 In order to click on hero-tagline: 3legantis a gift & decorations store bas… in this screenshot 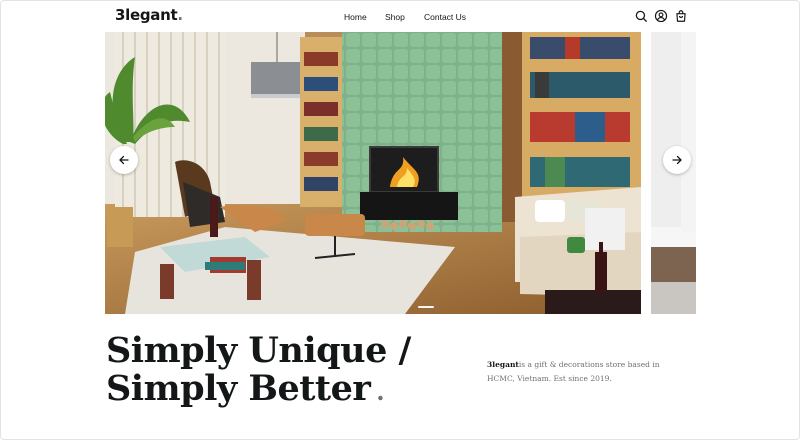, I will do `click(587, 372)`.